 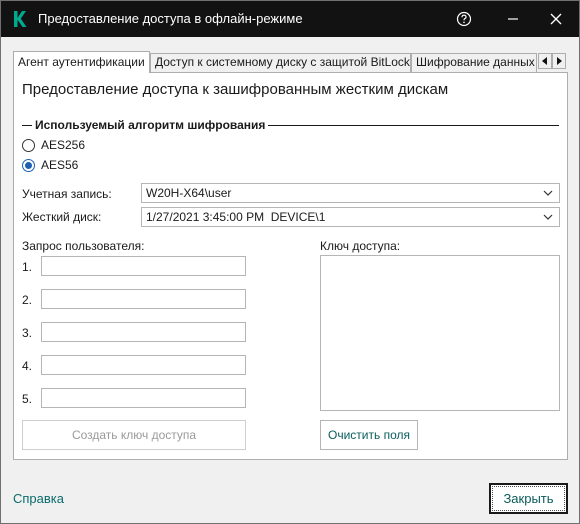 I want to click on radio-label: AES56, so click(x=60, y=165).